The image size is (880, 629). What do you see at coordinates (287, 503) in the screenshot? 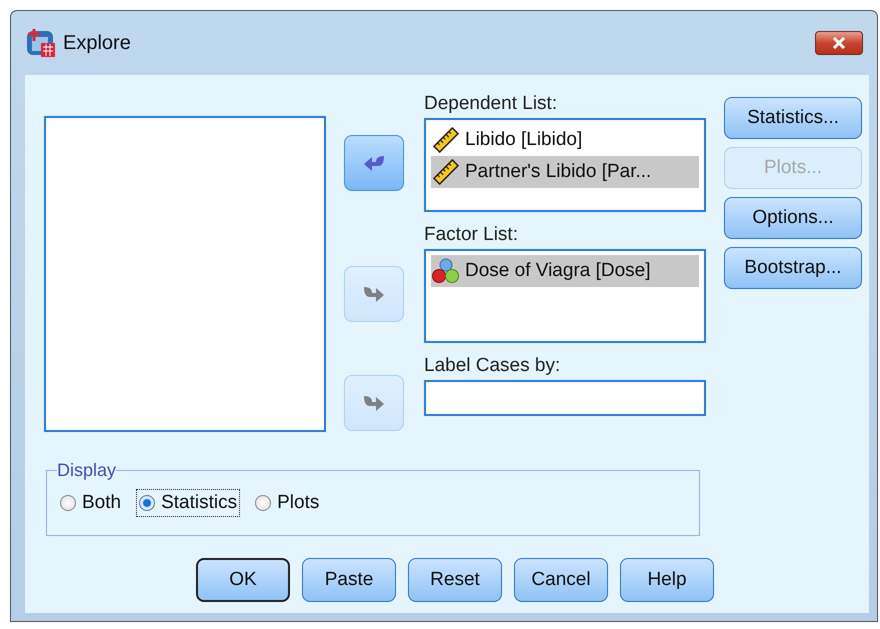
I see `radio-option: Plots` at bounding box center [287, 503].